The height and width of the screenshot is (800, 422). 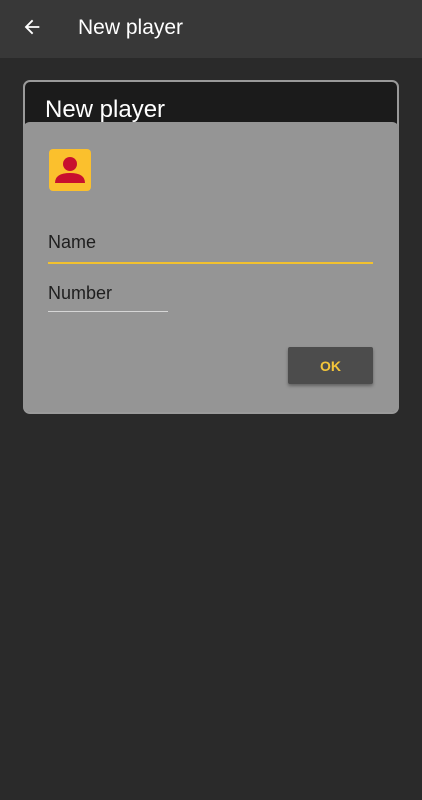 I want to click on back-button, so click(x=32, y=29).